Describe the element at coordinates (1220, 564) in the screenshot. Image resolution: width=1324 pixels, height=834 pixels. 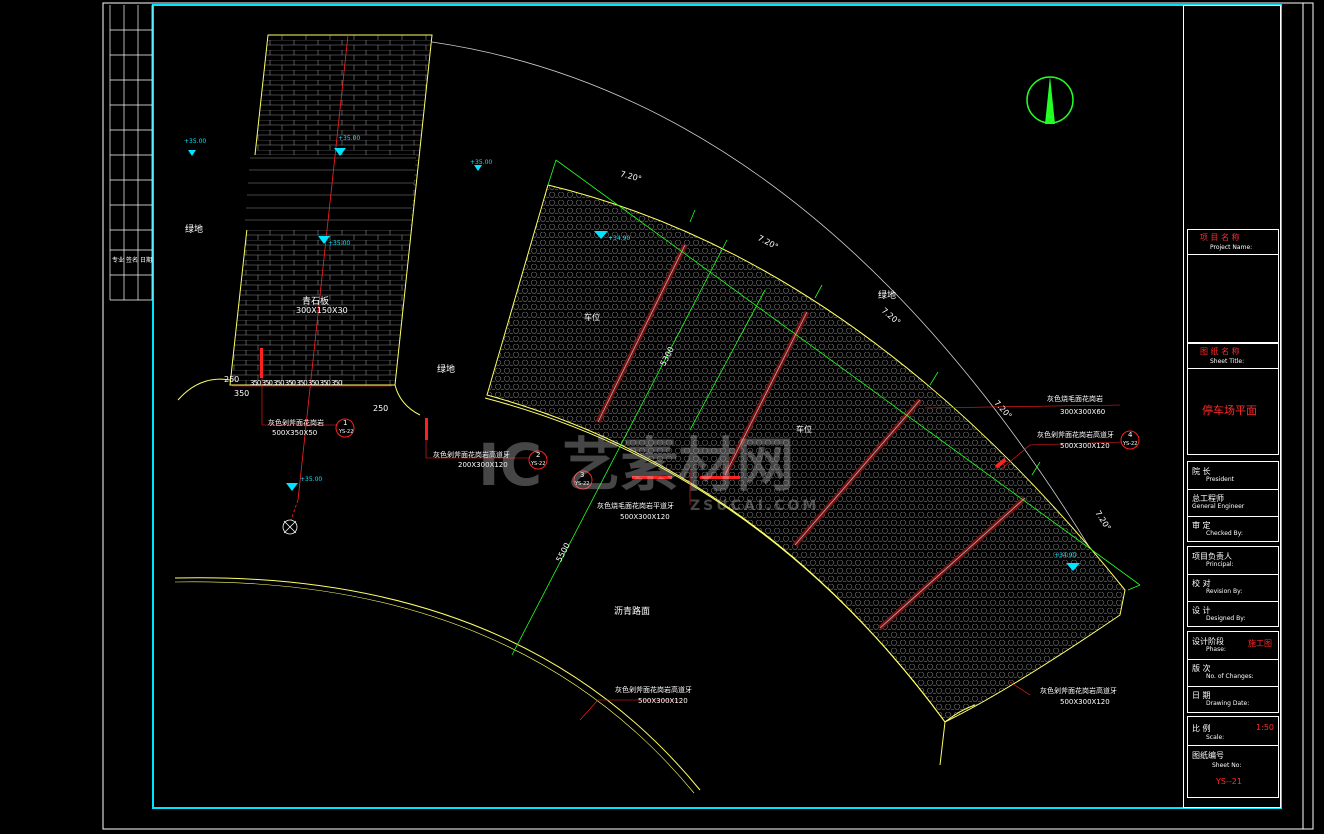
I see `tb-principal-en: Principal:` at that location.